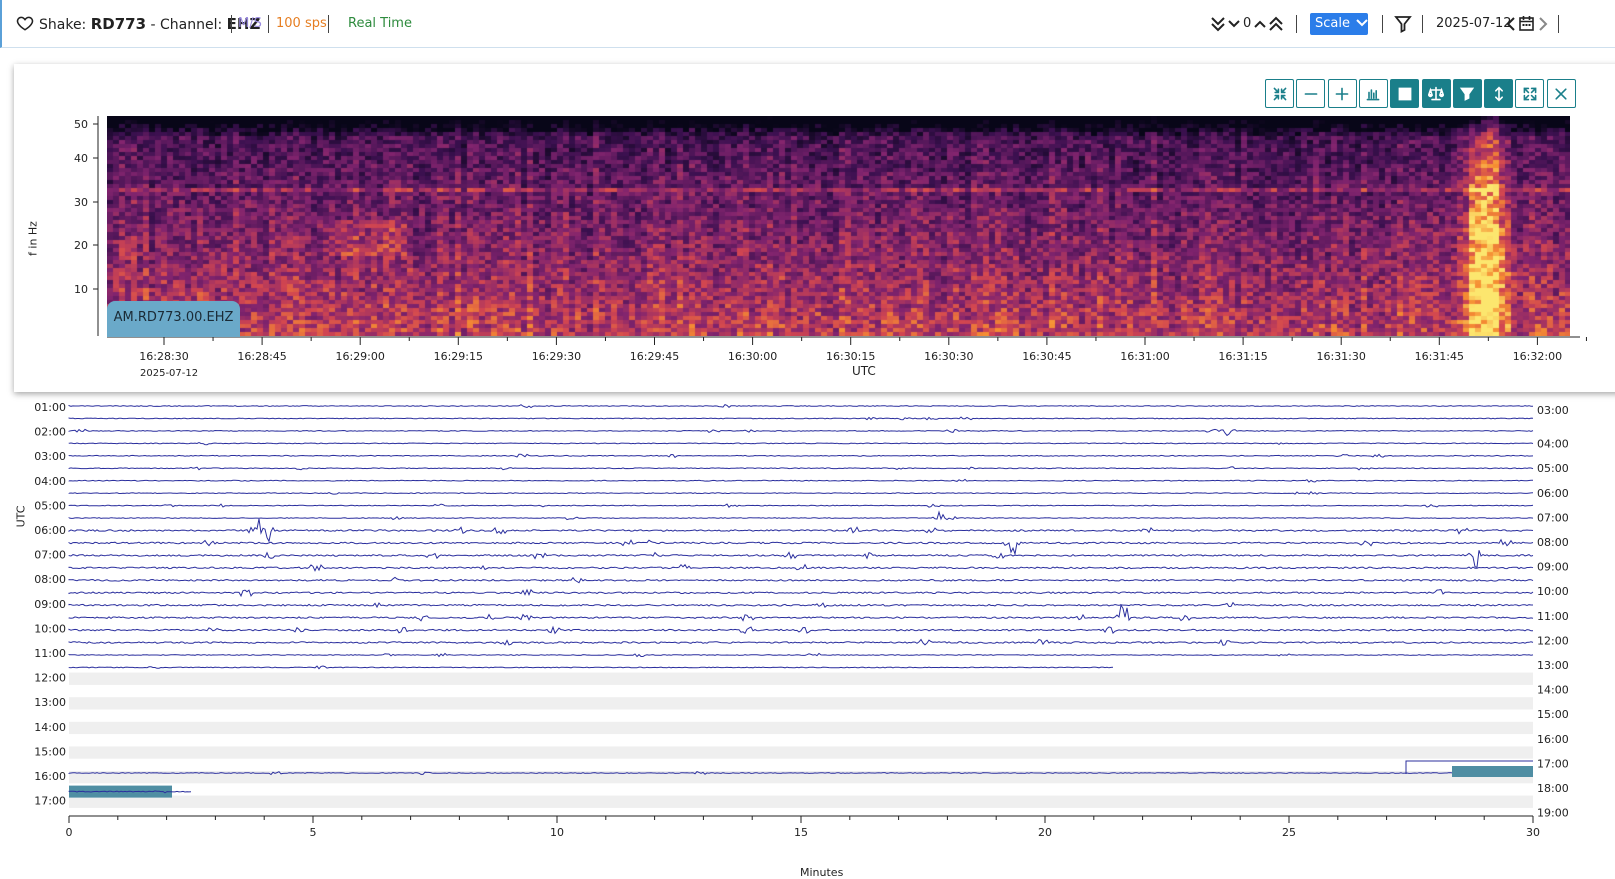 The height and width of the screenshot is (879, 1615). I want to click on x-tick-label: 16:29:15, so click(458, 356).